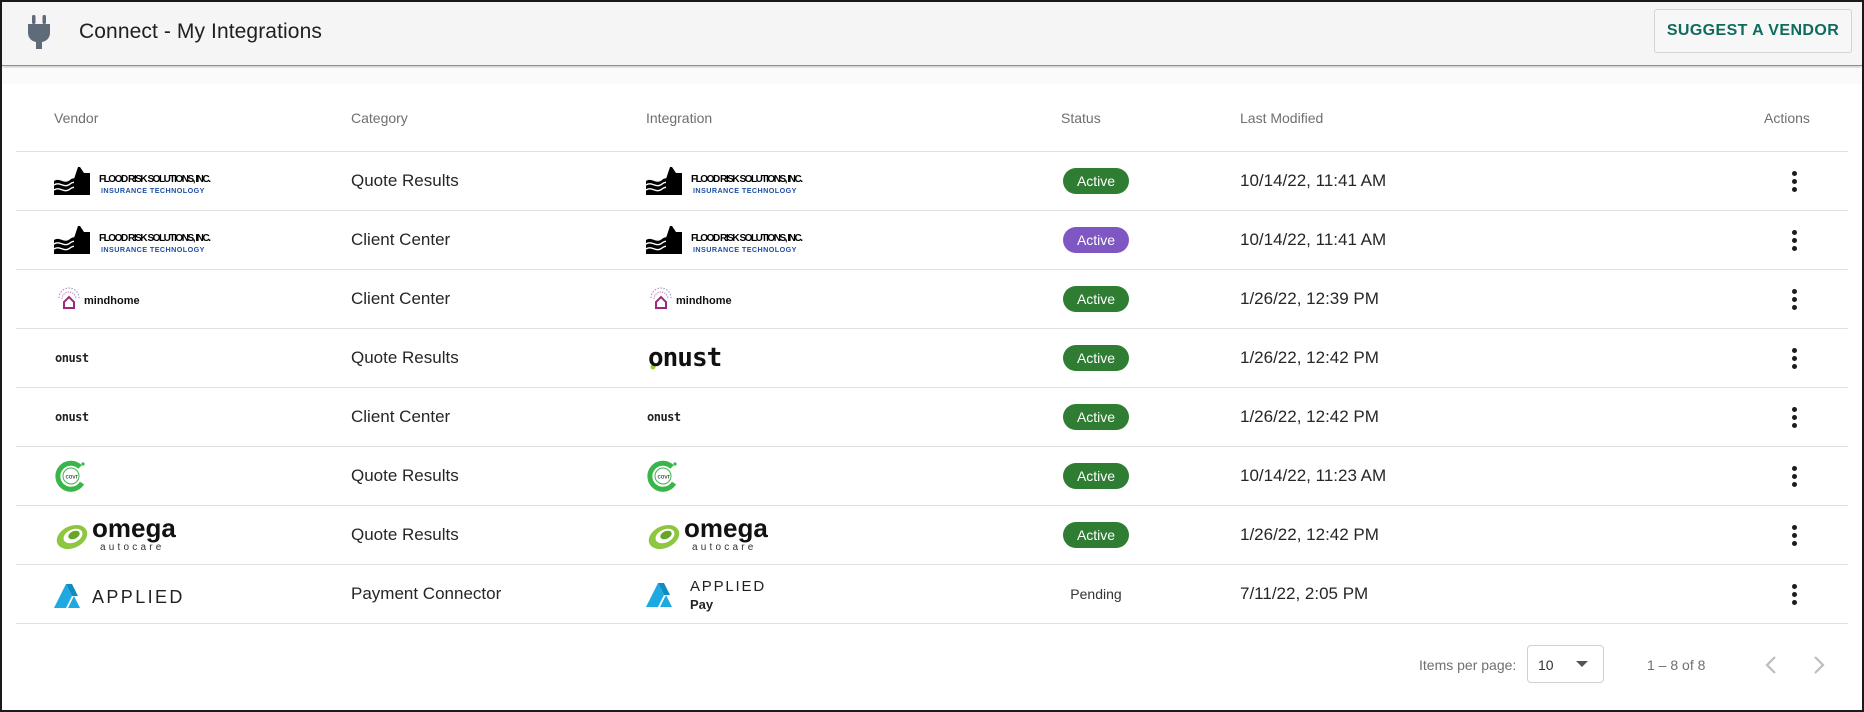 This screenshot has height=712, width=1864. What do you see at coordinates (1565, 664) in the screenshot?
I see `items-per-page-select: 10` at bounding box center [1565, 664].